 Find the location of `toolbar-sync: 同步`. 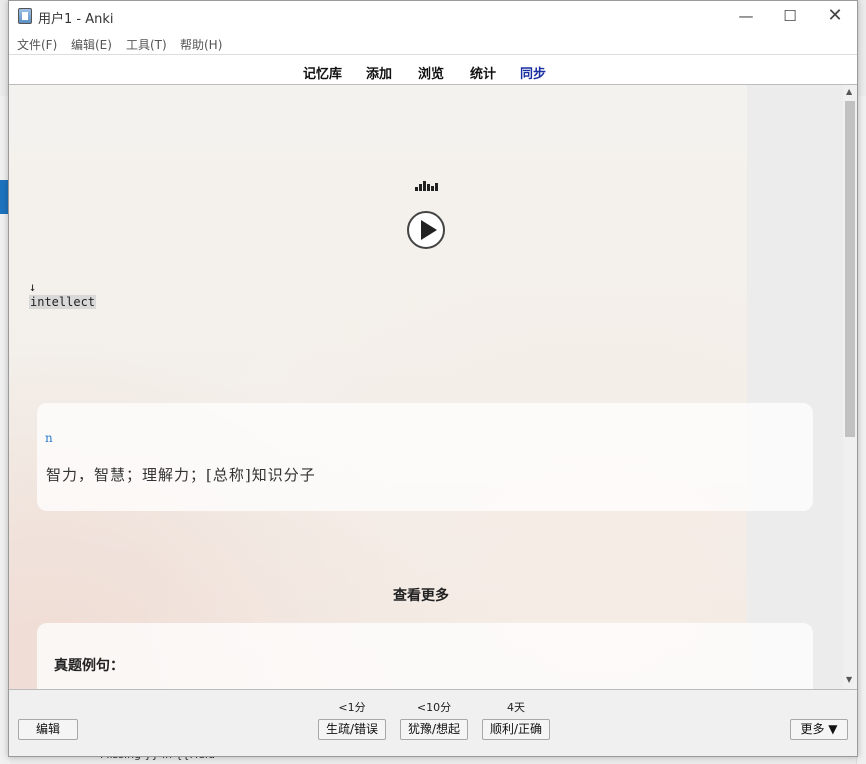

toolbar-sync: 同步 is located at coordinates (533, 72).